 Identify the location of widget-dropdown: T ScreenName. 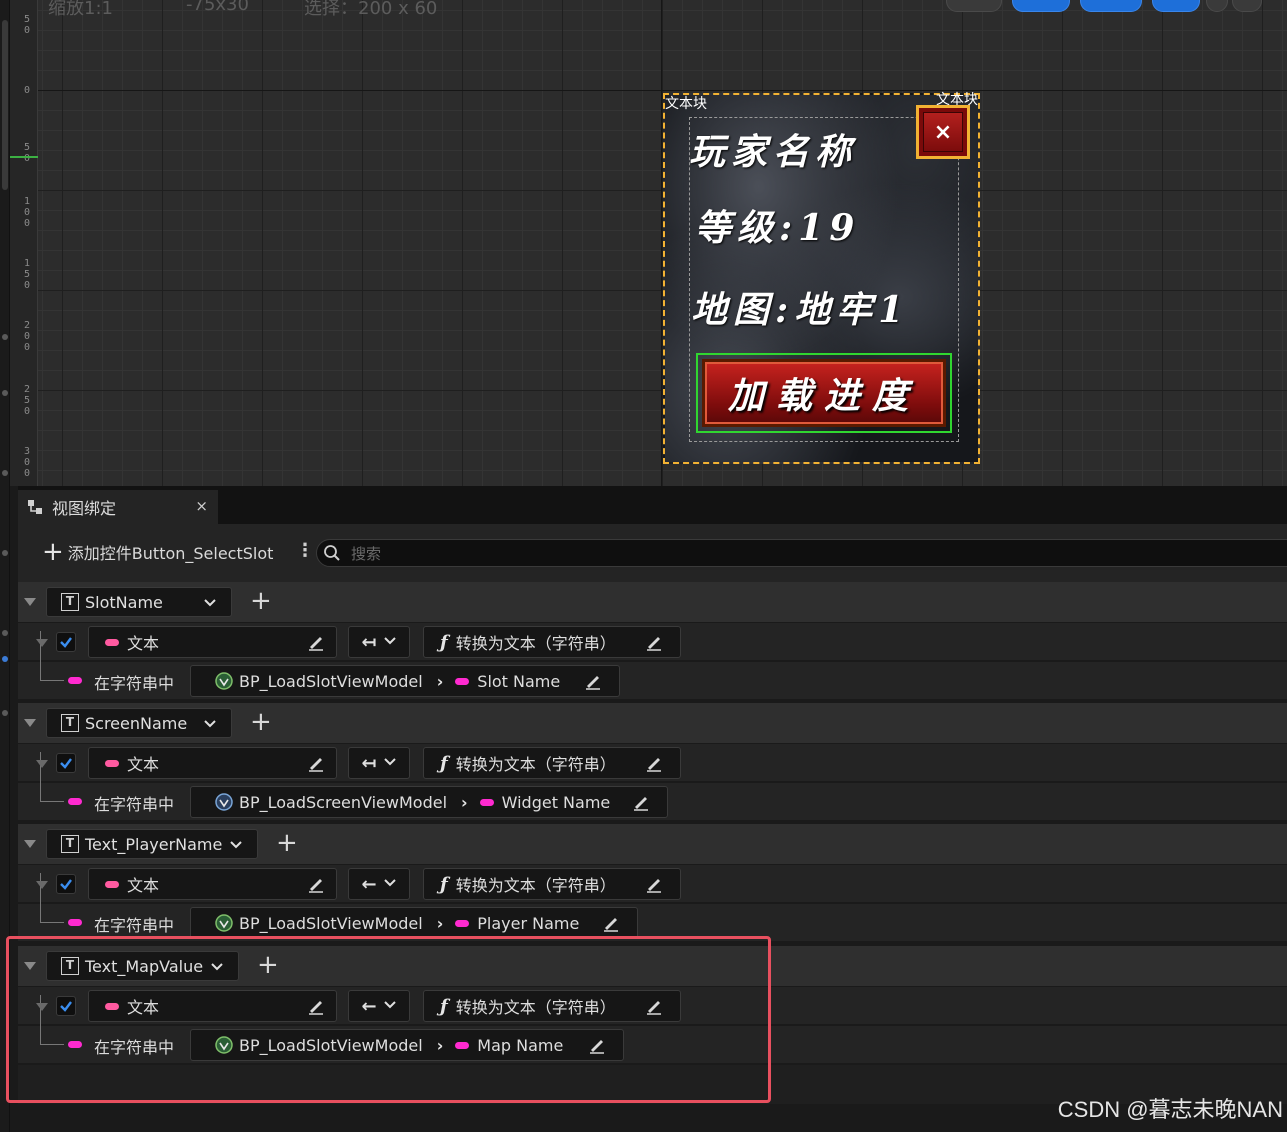
(139, 723).